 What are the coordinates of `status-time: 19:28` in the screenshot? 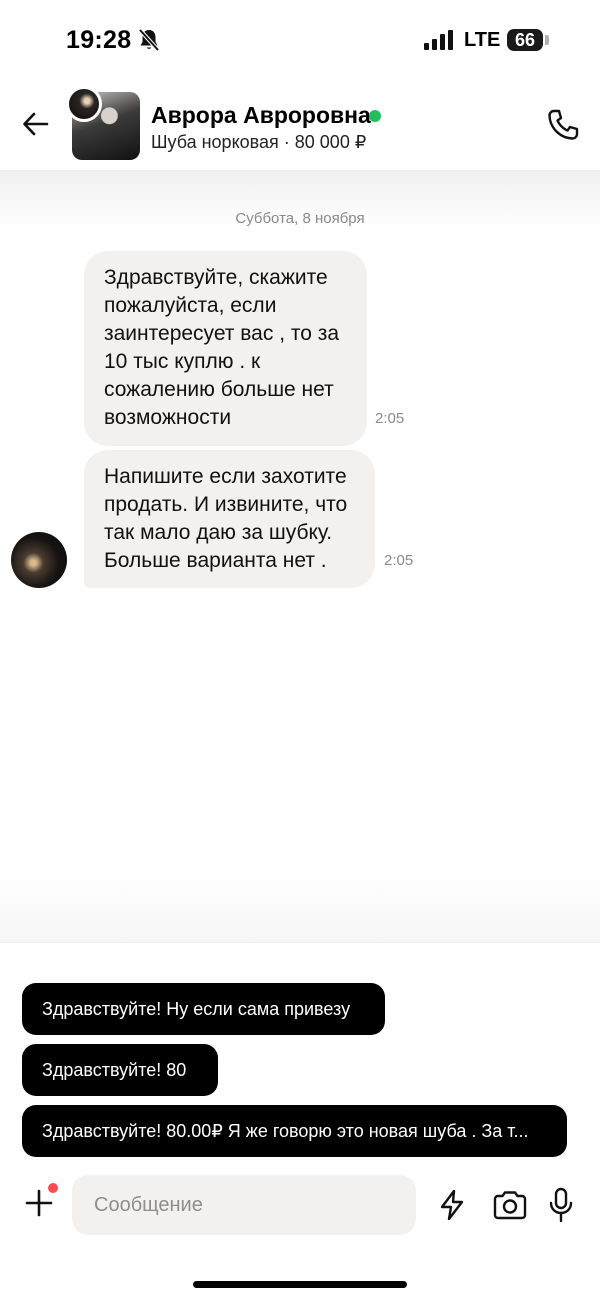 It's located at (99, 40).